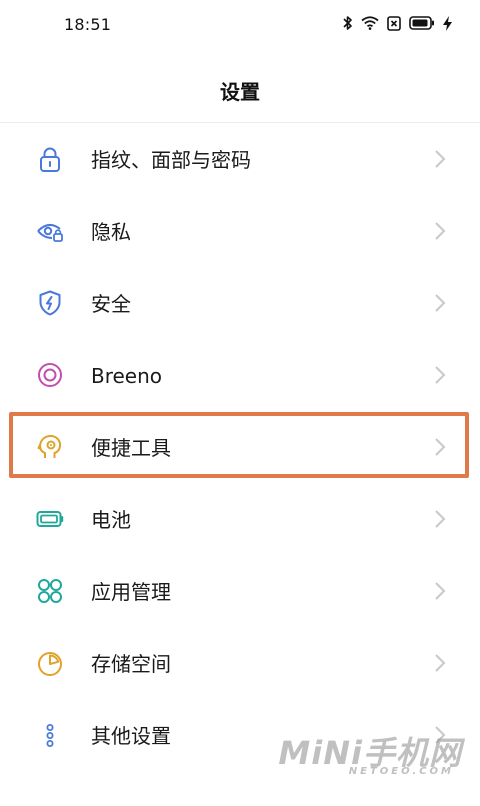 Image resolution: width=480 pixels, height=806 pixels. Describe the element at coordinates (111, 520) in the screenshot. I see `settings-item-label: 电池` at that location.